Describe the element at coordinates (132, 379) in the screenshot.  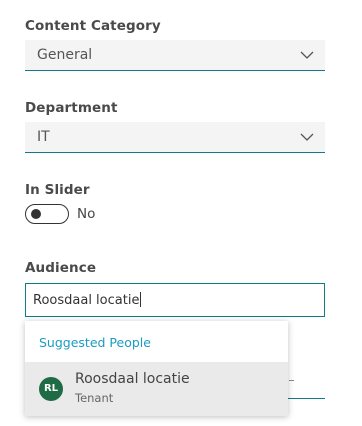
I see `suggestion-name: Roosdaal locatie` at that location.